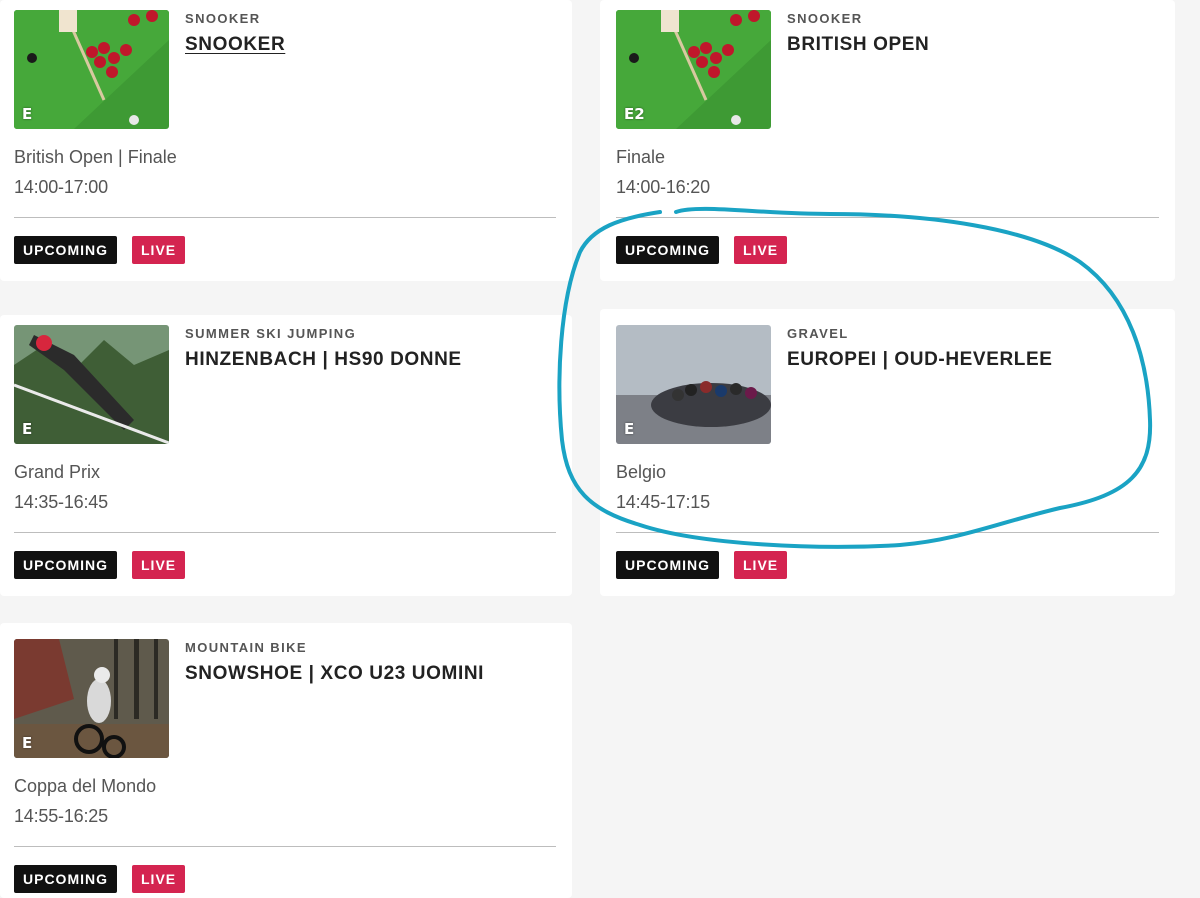 Image resolution: width=1200 pixels, height=898 pixels. What do you see at coordinates (663, 187) in the screenshot?
I see `event-time: 14:00-16:20` at bounding box center [663, 187].